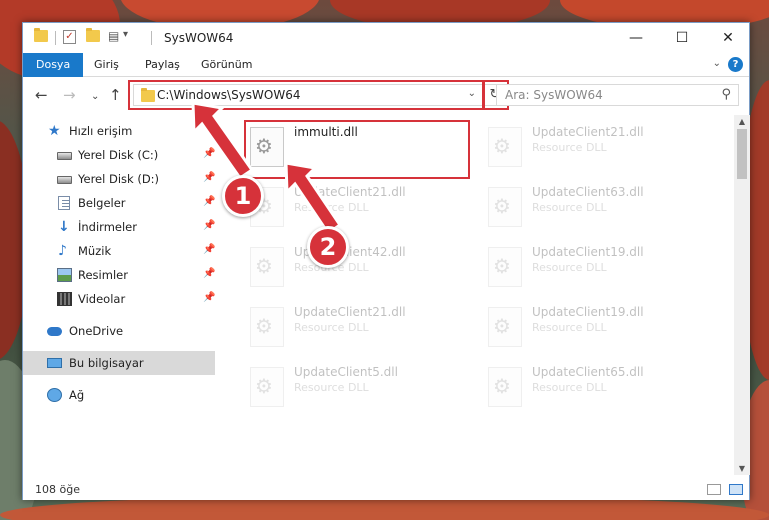  What do you see at coordinates (346, 372) in the screenshot?
I see `file-name: UpdateClient5.dll` at bounding box center [346, 372].